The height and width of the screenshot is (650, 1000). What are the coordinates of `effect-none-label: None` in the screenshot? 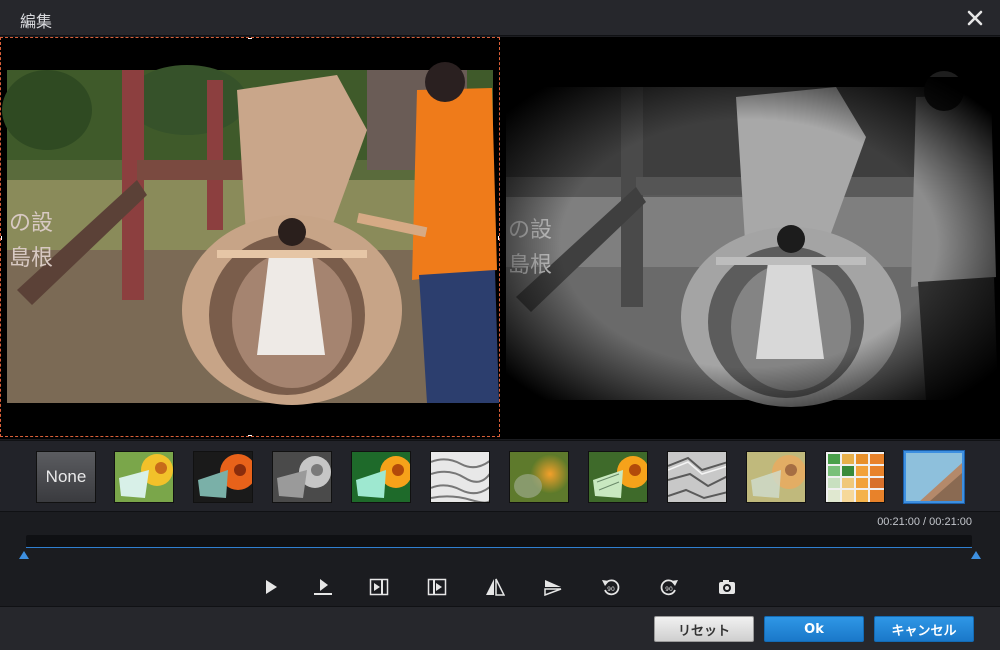 It's located at (66, 476).